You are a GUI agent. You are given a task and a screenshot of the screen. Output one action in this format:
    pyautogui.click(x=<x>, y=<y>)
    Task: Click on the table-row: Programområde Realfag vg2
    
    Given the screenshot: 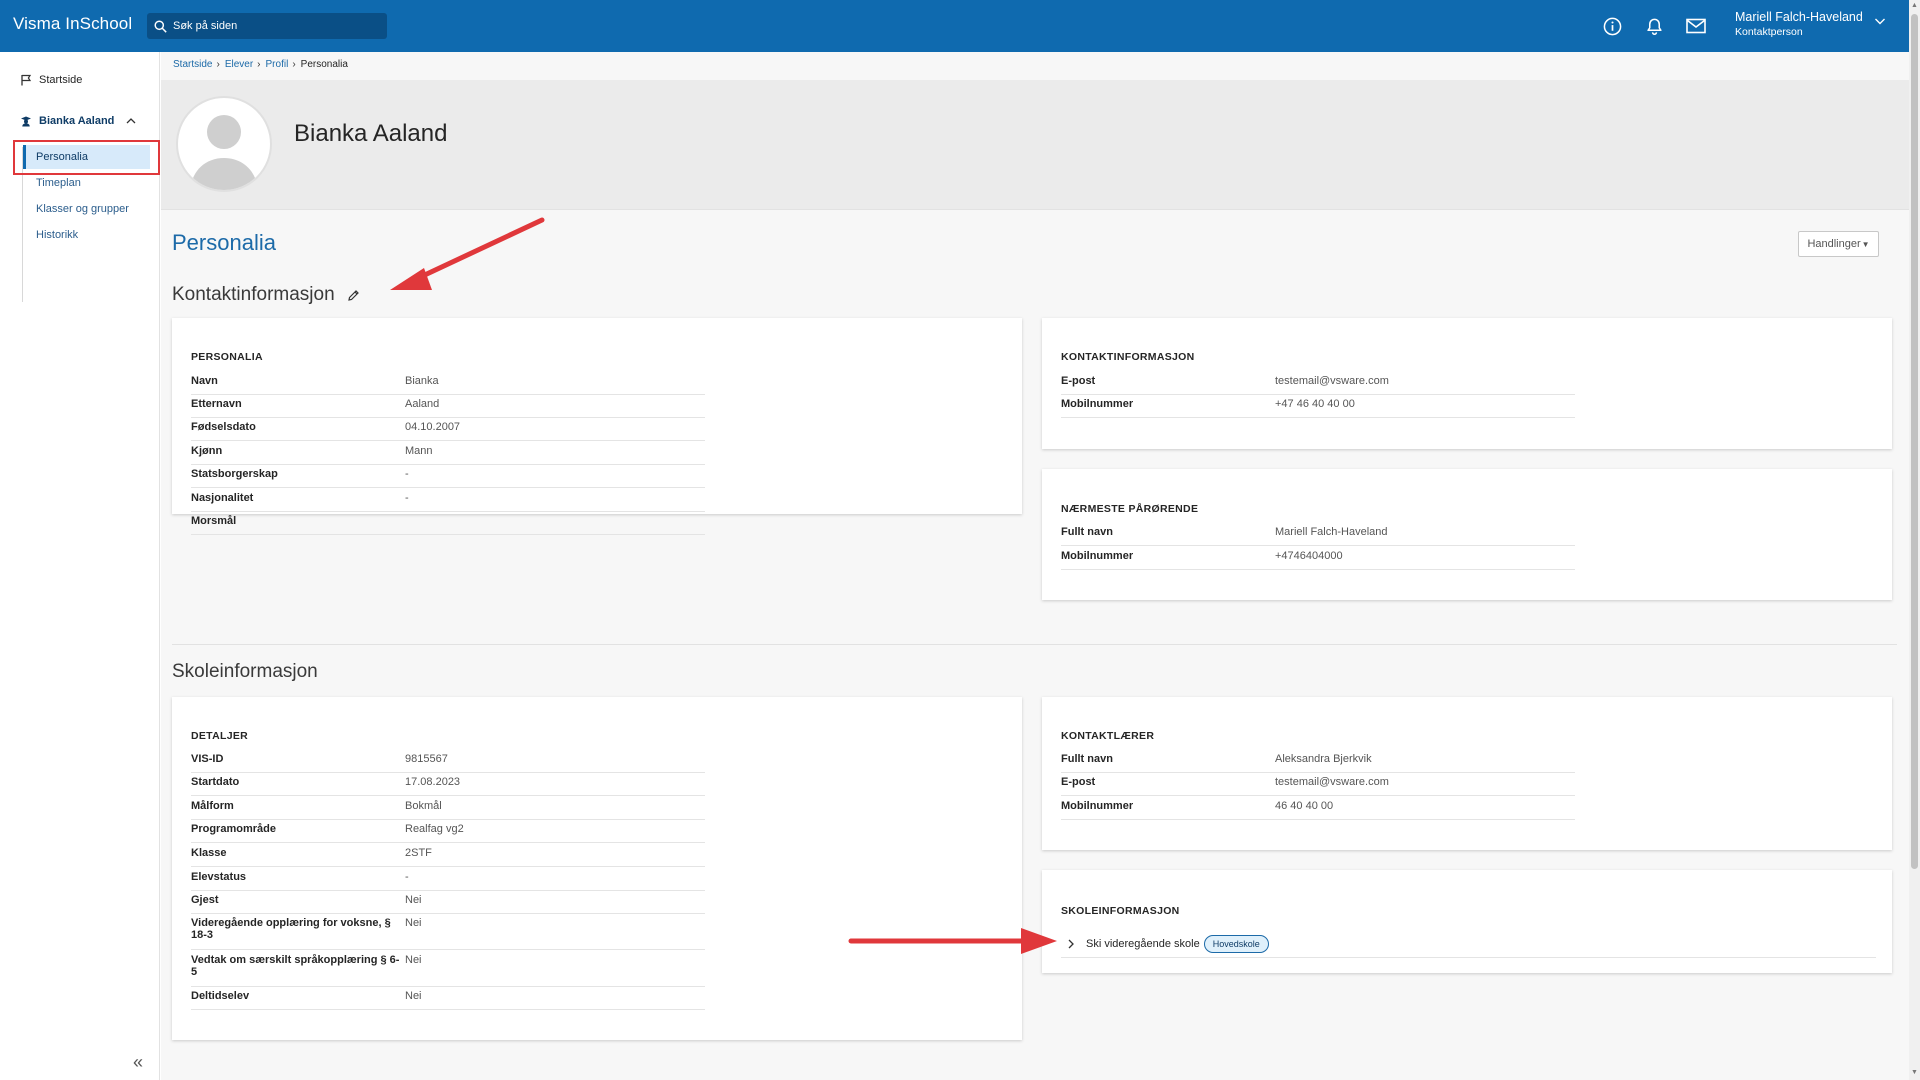 What is the action you would take?
    pyautogui.click(x=448, y=833)
    